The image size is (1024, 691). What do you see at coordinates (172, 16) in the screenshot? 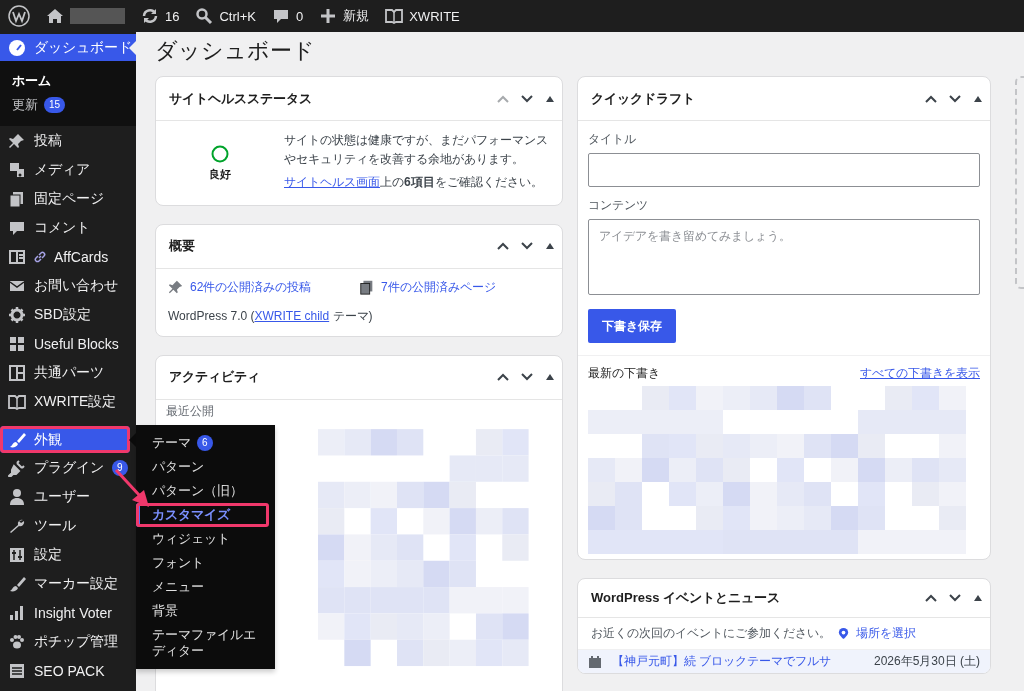
I see `updates-count: 16` at bounding box center [172, 16].